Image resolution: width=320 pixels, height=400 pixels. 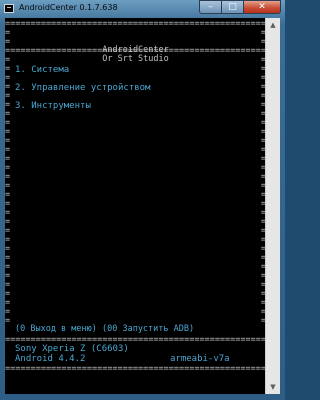 What do you see at coordinates (68, 7) in the screenshot?
I see `window-title: AndroidCenter 0.1.7.638` at bounding box center [68, 7].